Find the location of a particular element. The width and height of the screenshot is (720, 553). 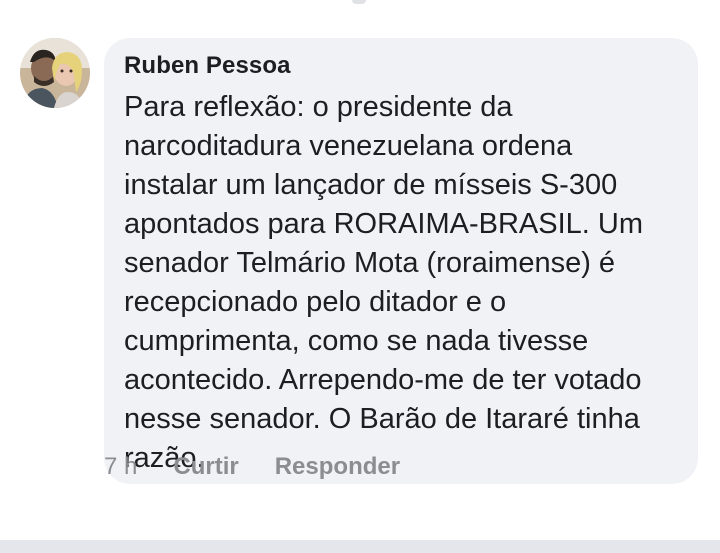

comment-timestamp: 7 h is located at coordinates (120, 467).